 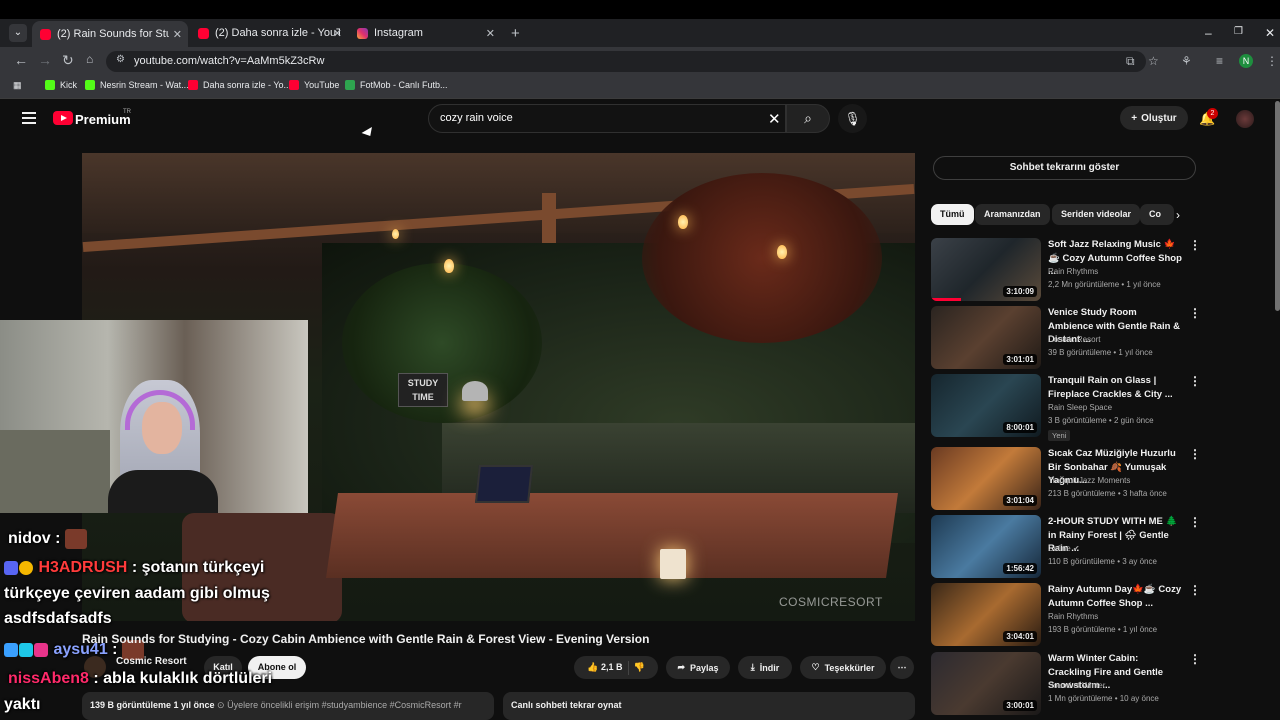 I want to click on streamer-webcam, so click(x=154, y=416).